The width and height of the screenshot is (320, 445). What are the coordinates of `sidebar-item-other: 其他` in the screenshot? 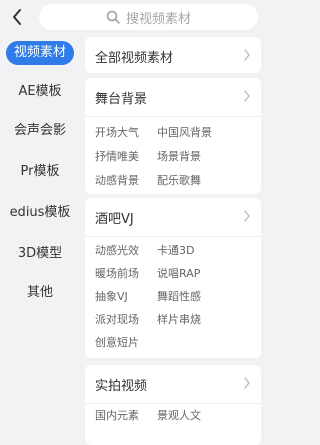 It's located at (40, 293).